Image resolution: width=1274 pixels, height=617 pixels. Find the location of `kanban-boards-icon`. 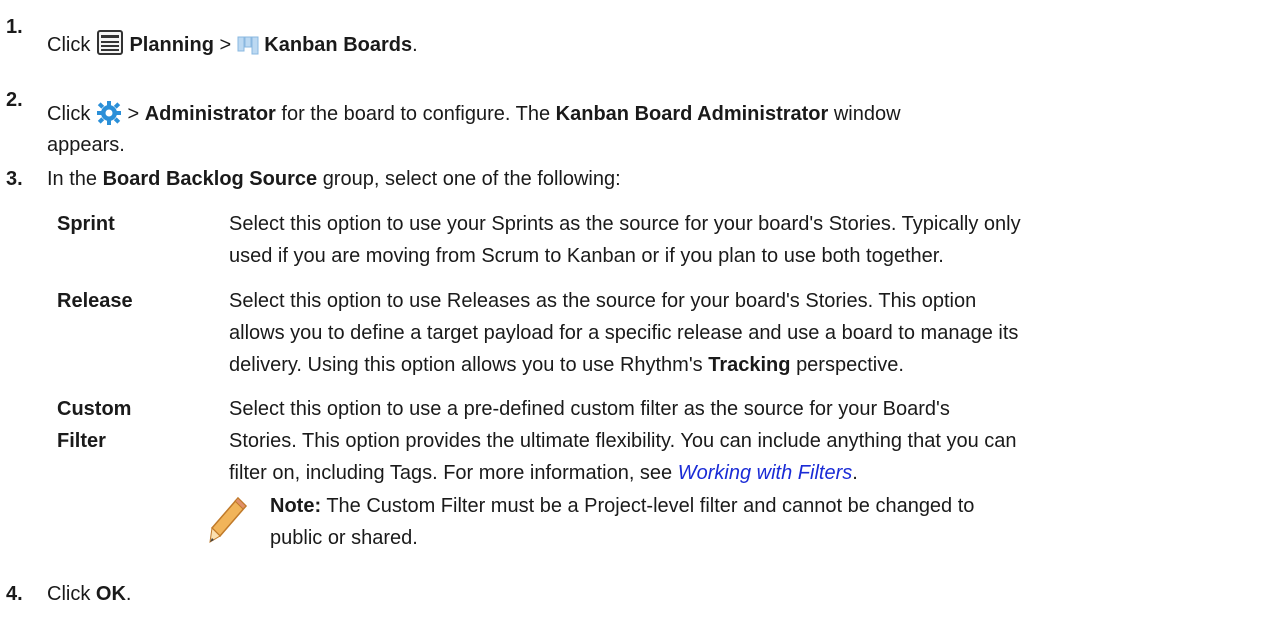

kanban-boards-icon is located at coordinates (248, 49).